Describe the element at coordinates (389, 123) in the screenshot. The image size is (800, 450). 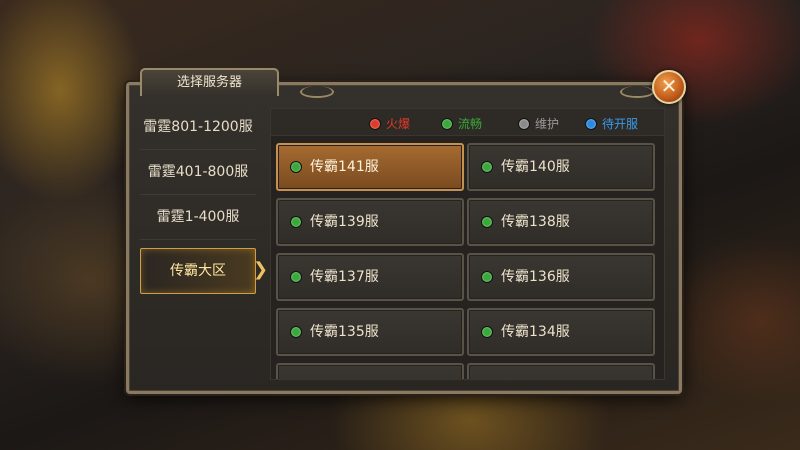
I see `legend-hot: 火爆` at that location.